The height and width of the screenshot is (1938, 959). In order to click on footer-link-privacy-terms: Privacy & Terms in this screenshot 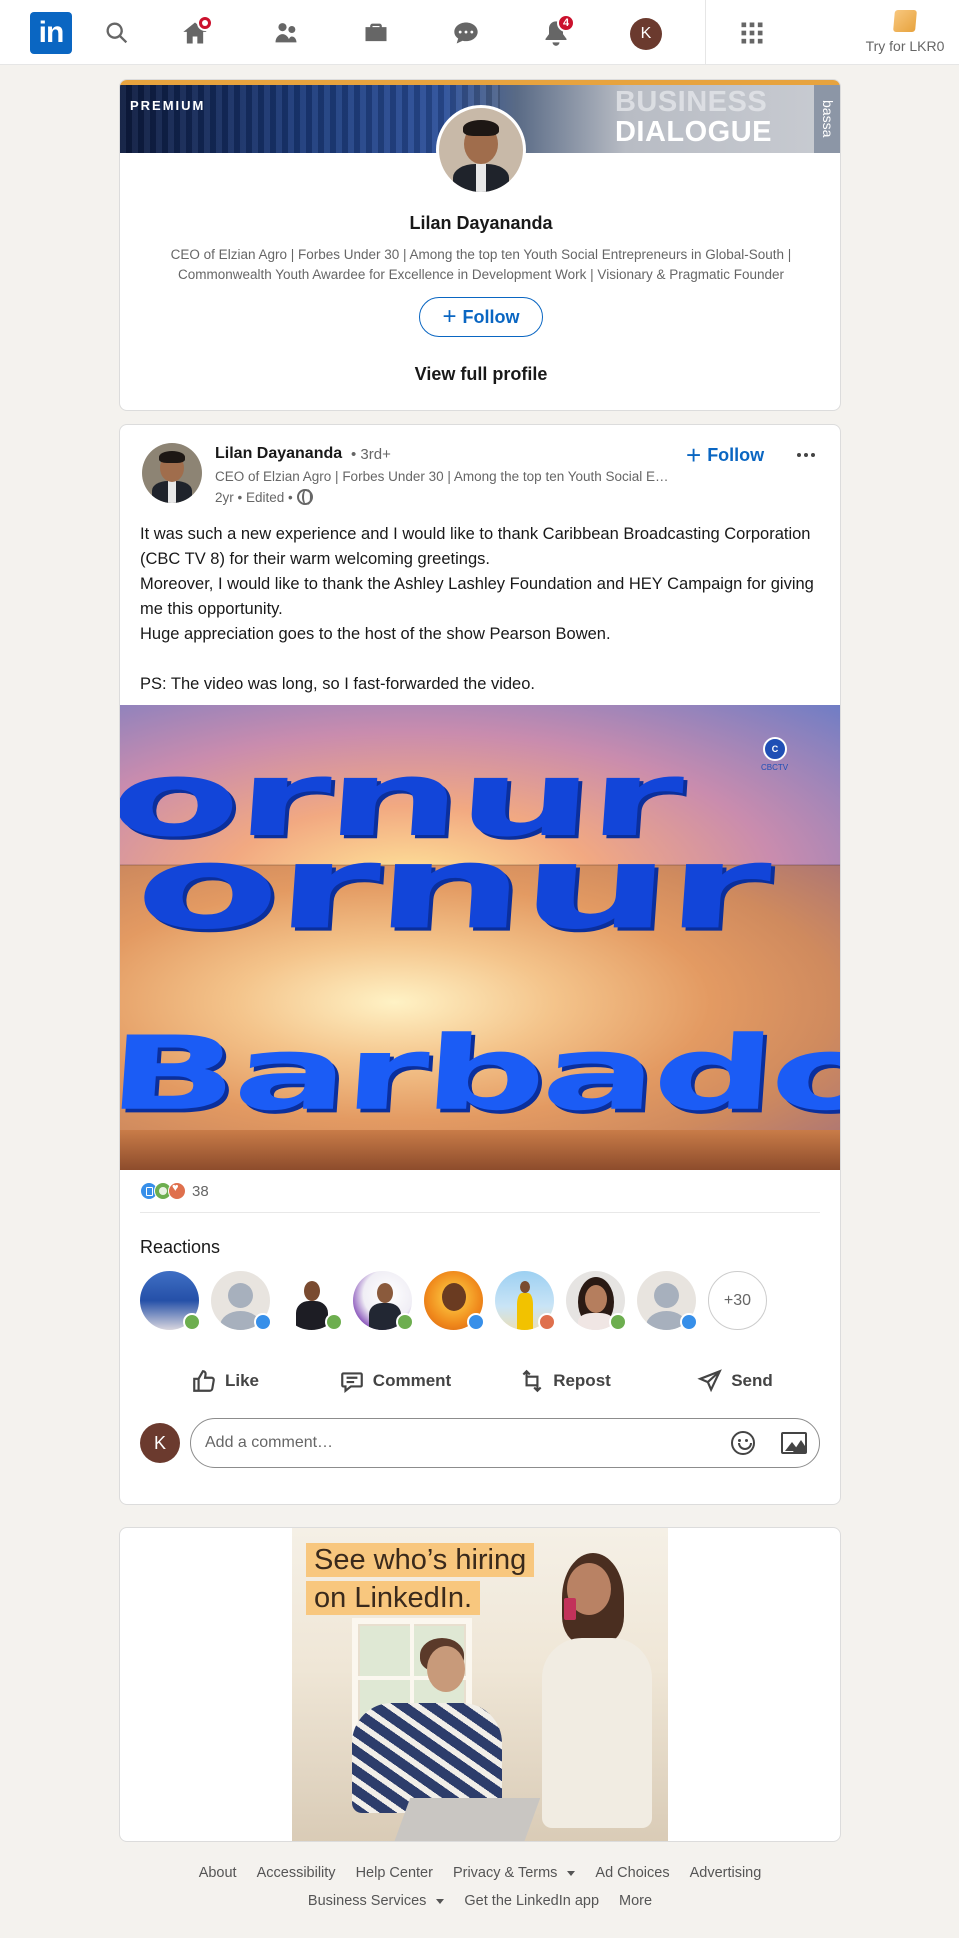, I will do `click(514, 1873)`.